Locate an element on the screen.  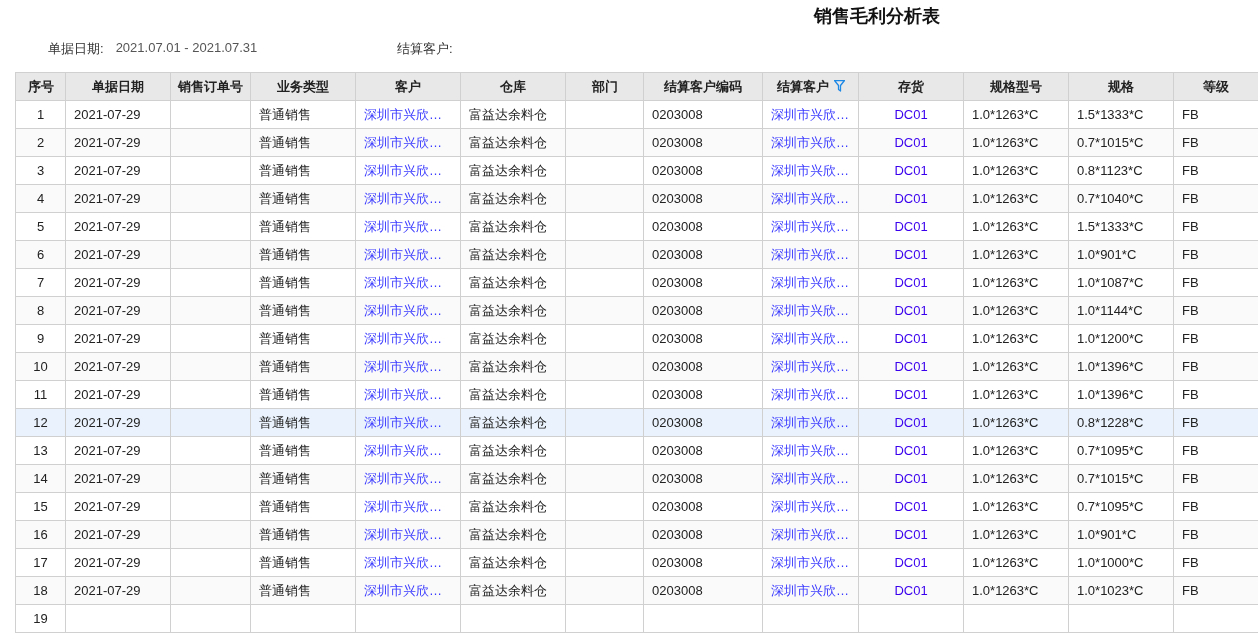
column-header: 等级 is located at coordinates (1215, 86).